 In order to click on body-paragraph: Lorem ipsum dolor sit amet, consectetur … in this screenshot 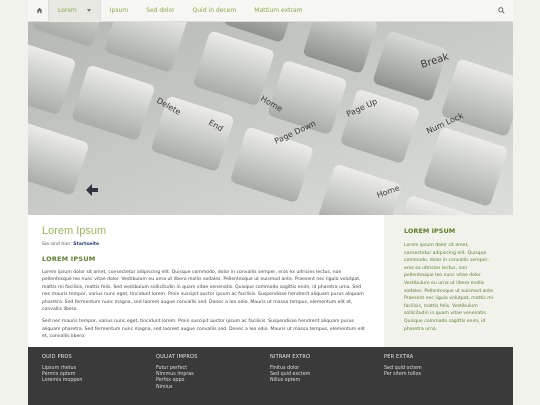, I will do `click(203, 291)`.